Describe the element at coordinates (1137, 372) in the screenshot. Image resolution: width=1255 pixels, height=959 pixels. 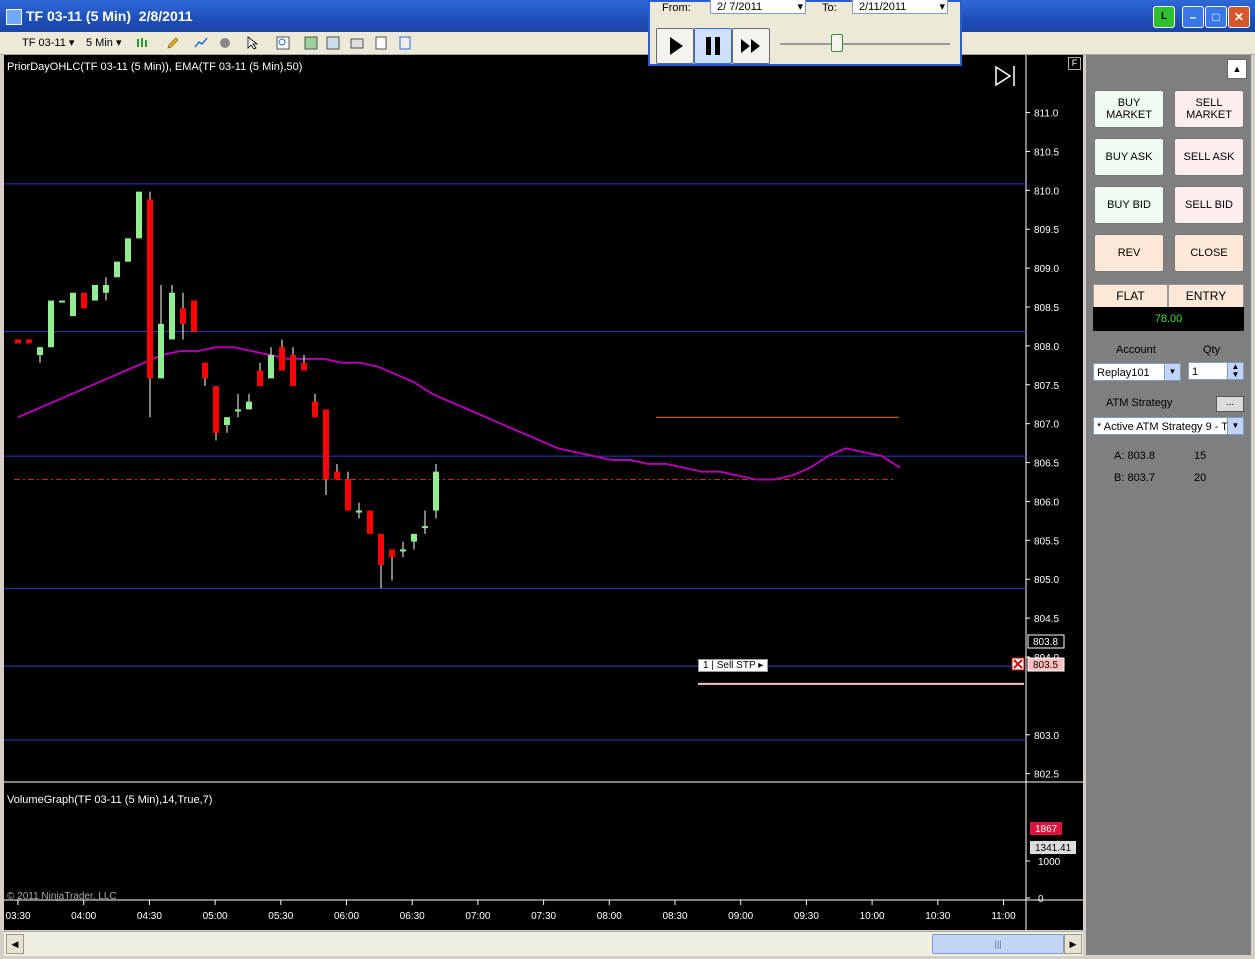
I see `account-select: Replay101 ▼` at that location.